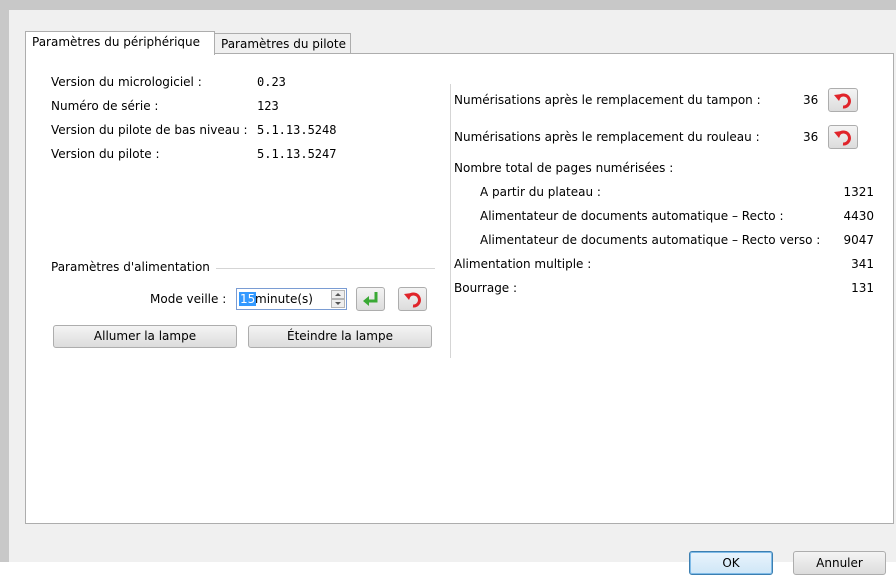 The height and width of the screenshot is (575, 896). I want to click on reset-pad-counter-button, so click(843, 100).